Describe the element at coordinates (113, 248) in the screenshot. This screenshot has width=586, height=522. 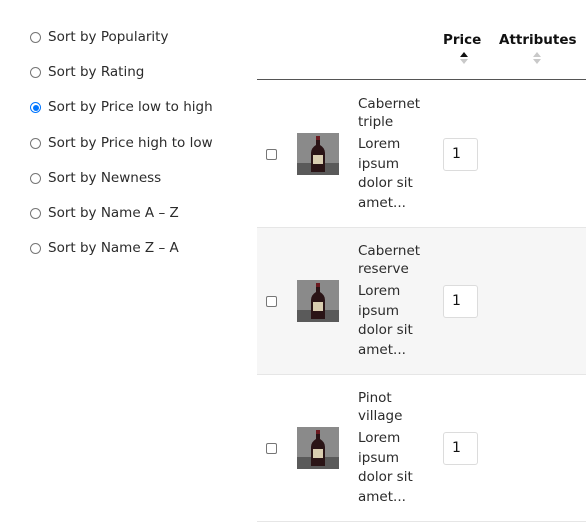
I see `sort-option-label: Sort by Name Z – A` at that location.